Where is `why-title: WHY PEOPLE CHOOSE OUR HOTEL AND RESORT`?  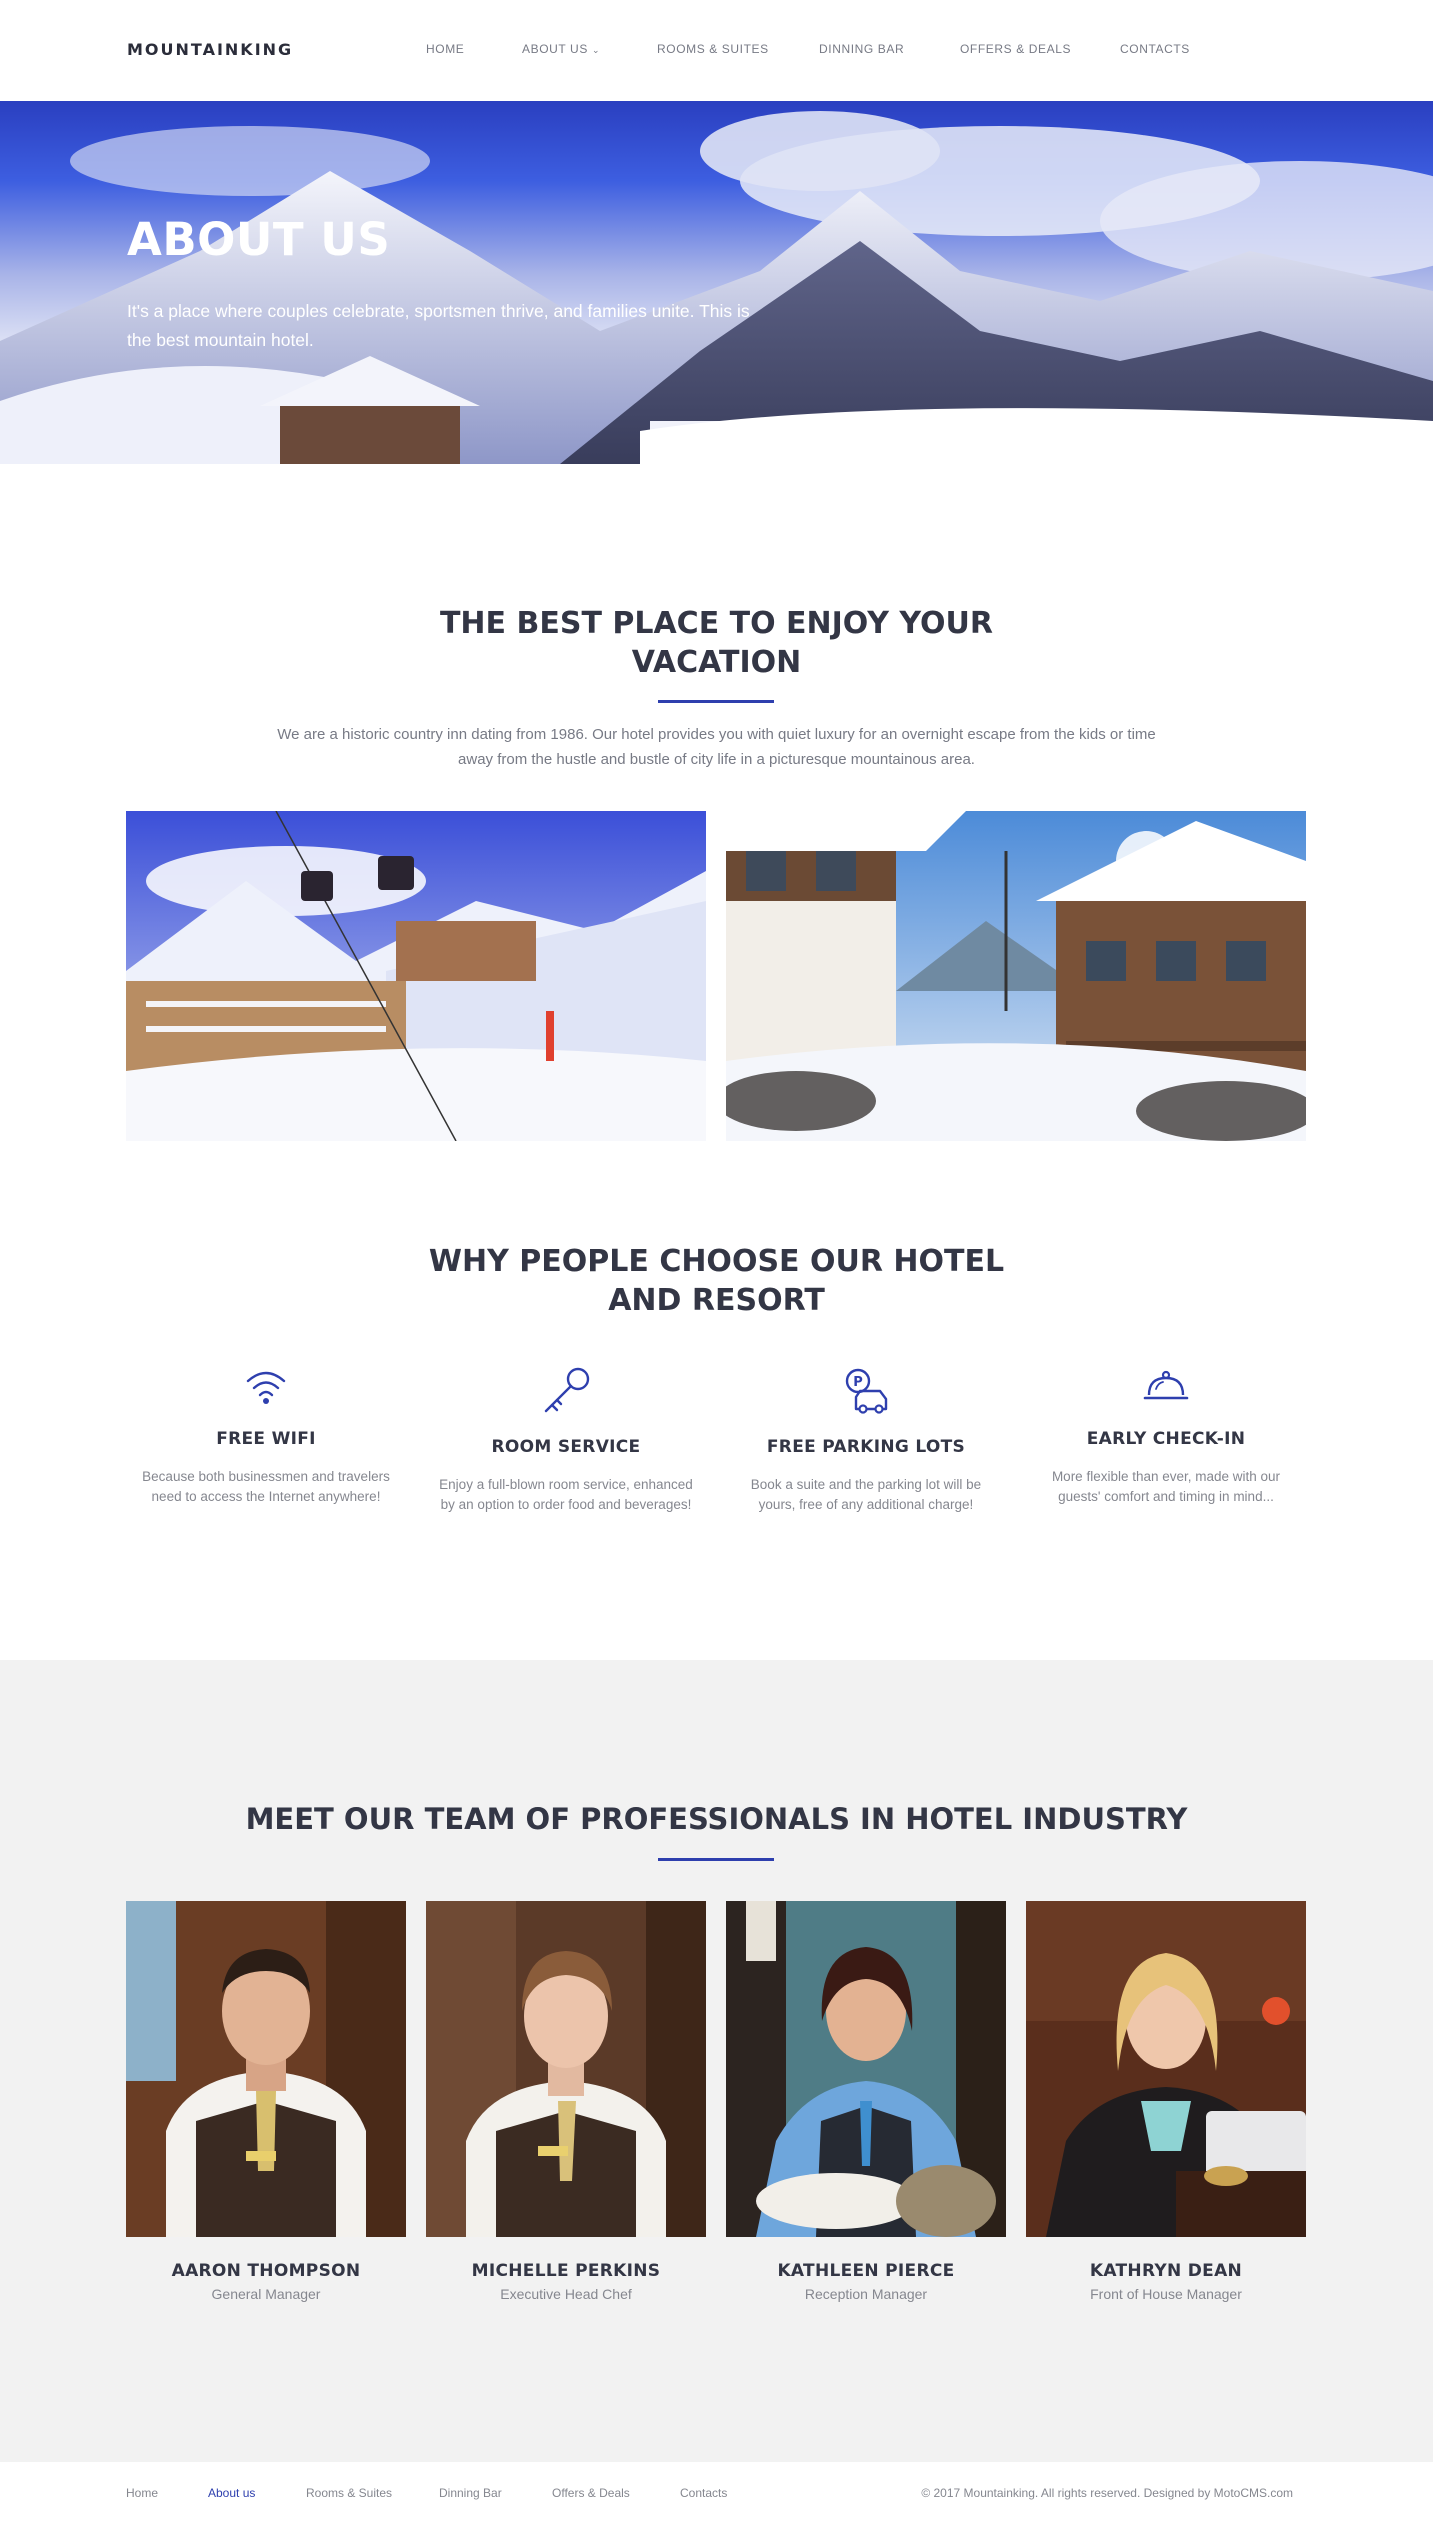 why-title: WHY PEOPLE CHOOSE OUR HOTEL AND RESORT is located at coordinates (716, 1281).